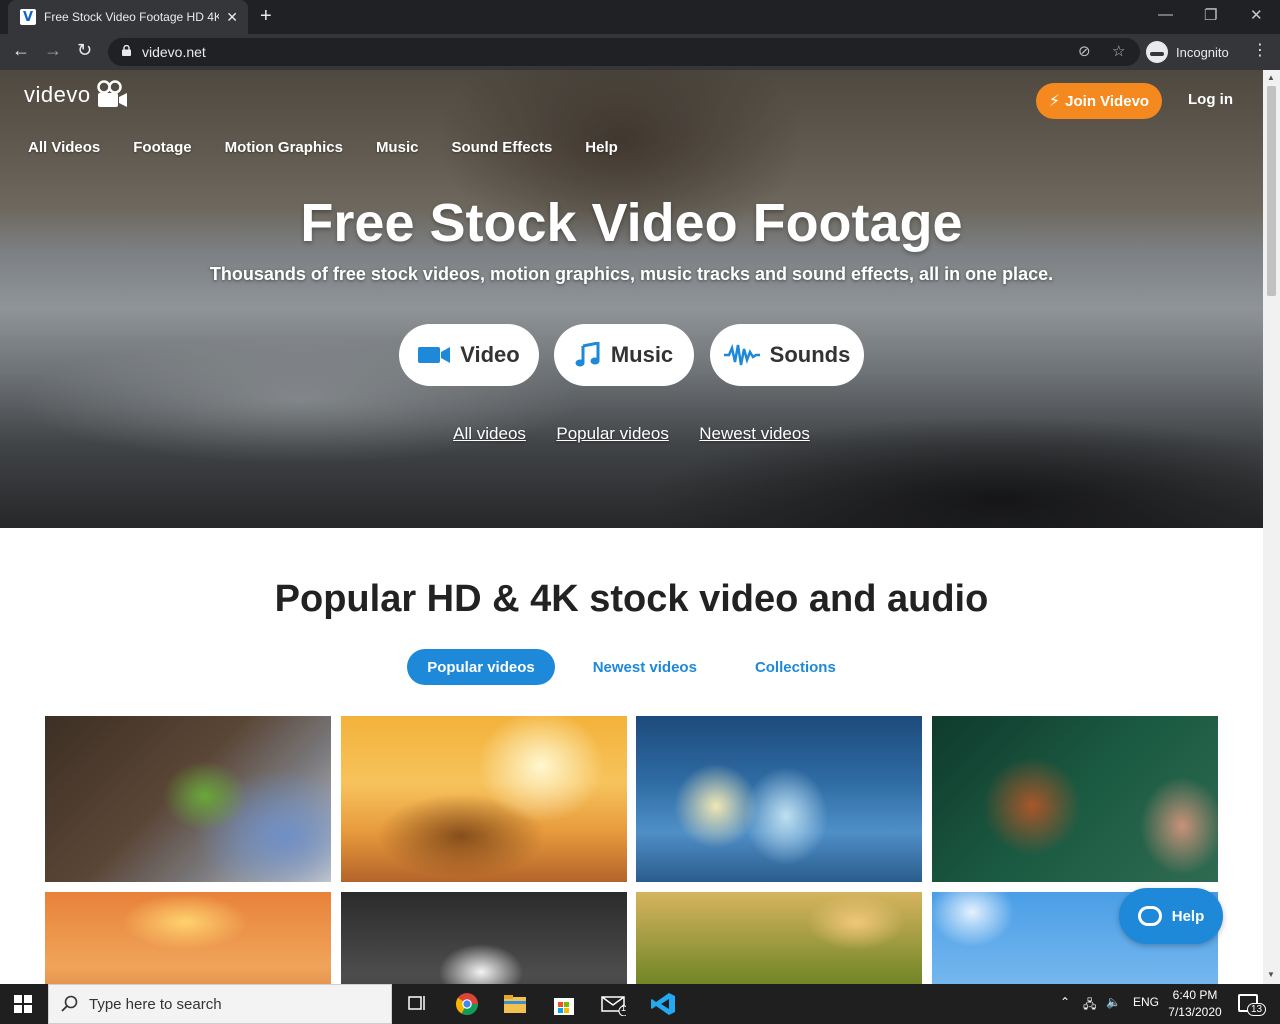 This screenshot has width=1280, height=1024. What do you see at coordinates (126, 50) in the screenshot?
I see `lock-icon` at bounding box center [126, 50].